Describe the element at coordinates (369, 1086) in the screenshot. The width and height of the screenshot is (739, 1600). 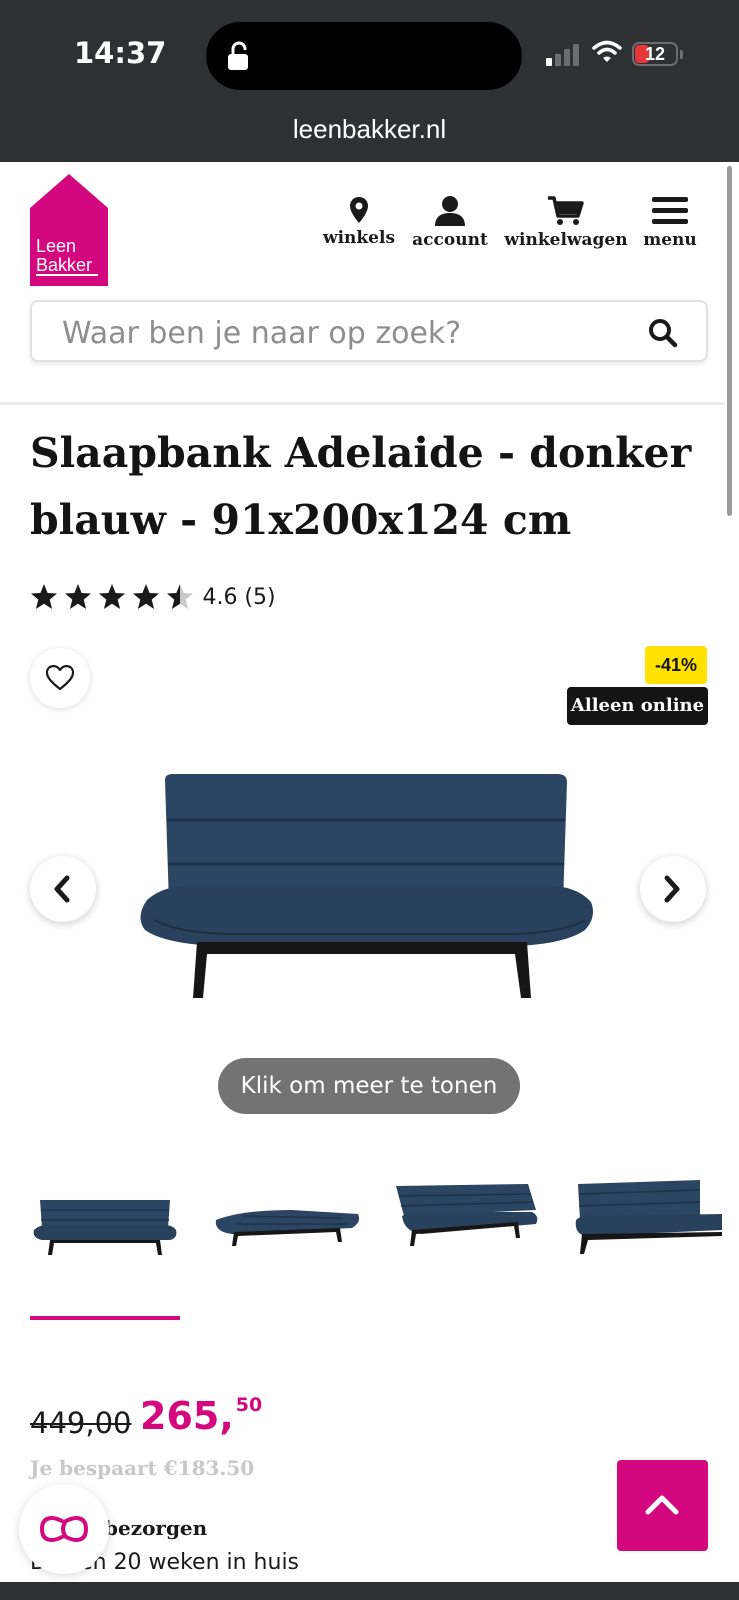
I see `show-more-button: Klik om meer te tonen` at that location.